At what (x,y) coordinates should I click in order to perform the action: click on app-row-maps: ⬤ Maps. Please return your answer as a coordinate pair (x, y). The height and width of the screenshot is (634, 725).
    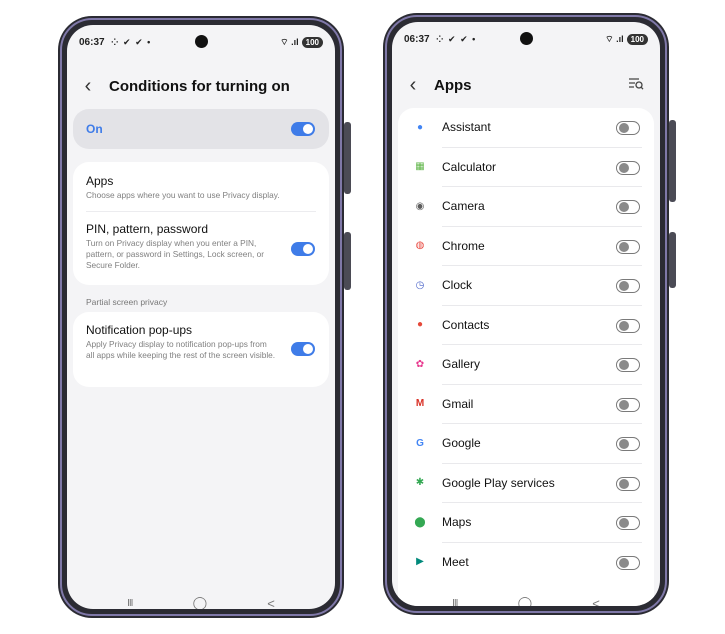
    Looking at the image, I should click on (526, 523).